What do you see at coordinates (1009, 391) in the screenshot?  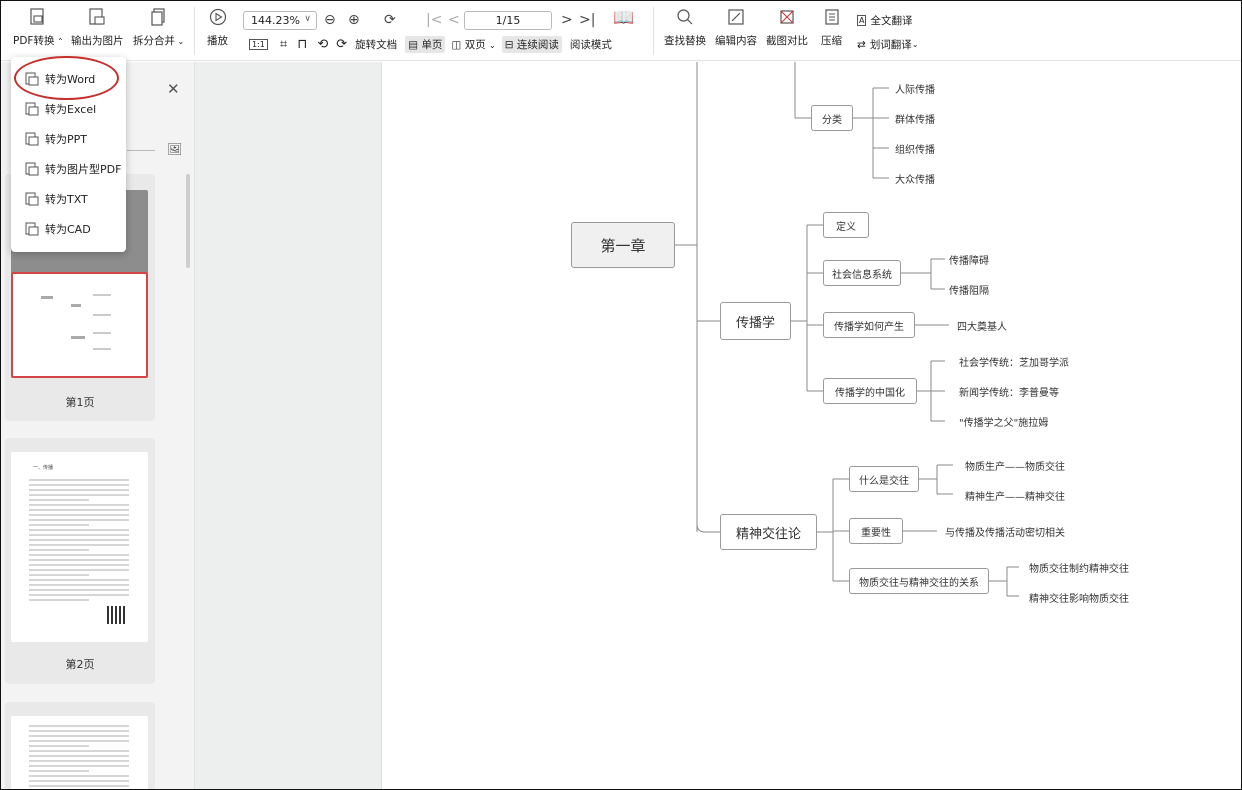 I see `mindmap-leaf: 新闻学传统：李普曼等` at bounding box center [1009, 391].